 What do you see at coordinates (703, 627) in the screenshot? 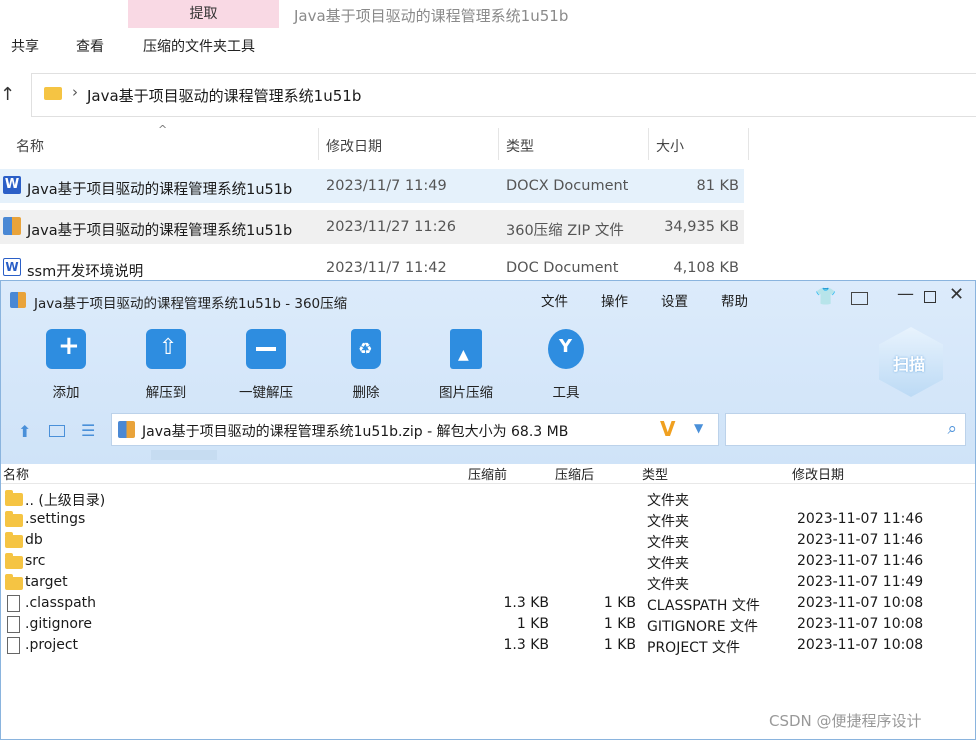
I see `item-type: GITIGNORE 文件` at bounding box center [703, 627].